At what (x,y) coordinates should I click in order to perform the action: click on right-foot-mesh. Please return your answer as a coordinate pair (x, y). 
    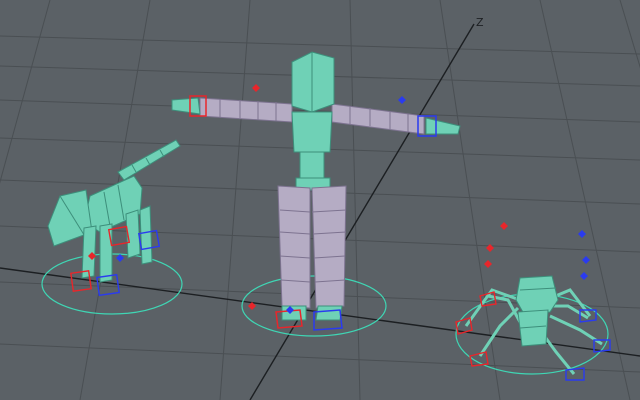
    Looking at the image, I should click on (329, 313).